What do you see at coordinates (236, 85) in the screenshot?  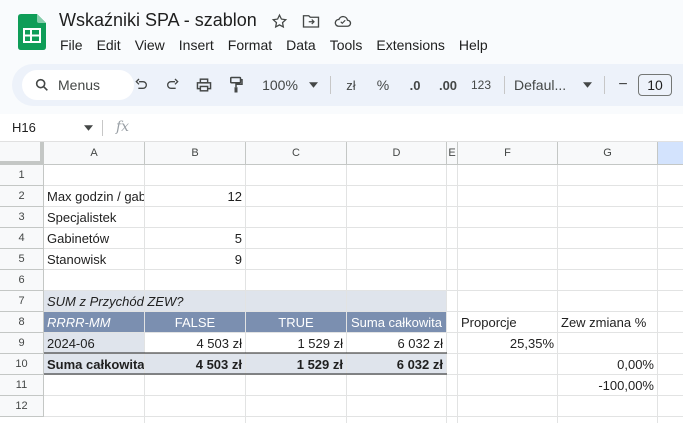 I see `paint-format-icon` at bounding box center [236, 85].